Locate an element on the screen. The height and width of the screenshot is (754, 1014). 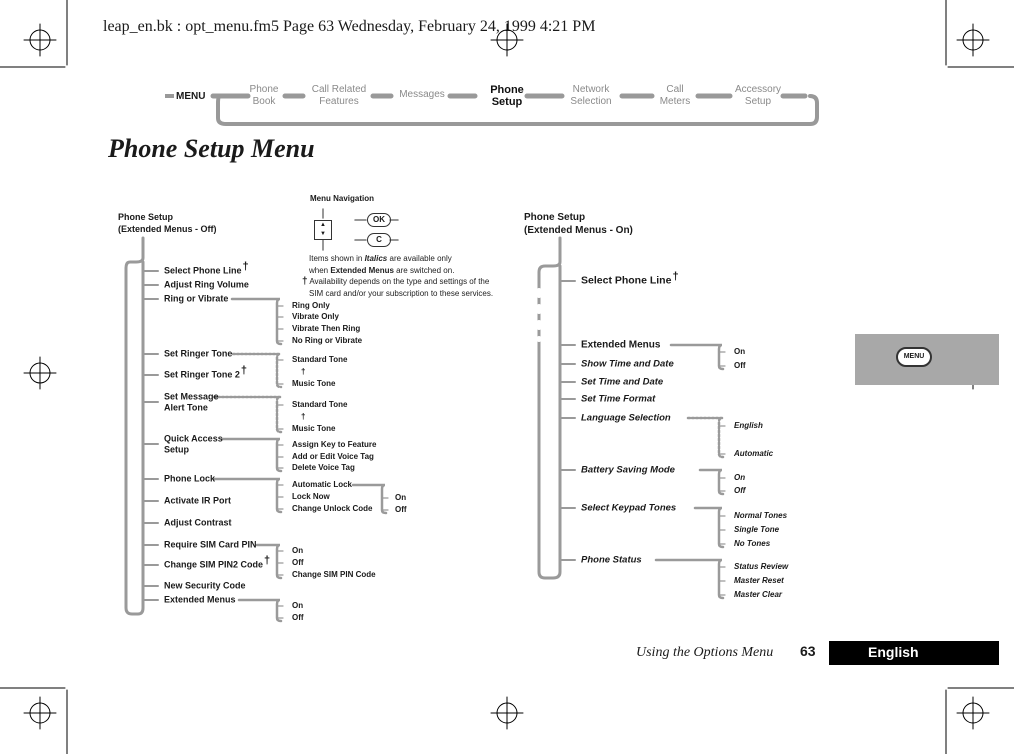
page-title: Phone Setup Menu is located at coordinates (211, 148).